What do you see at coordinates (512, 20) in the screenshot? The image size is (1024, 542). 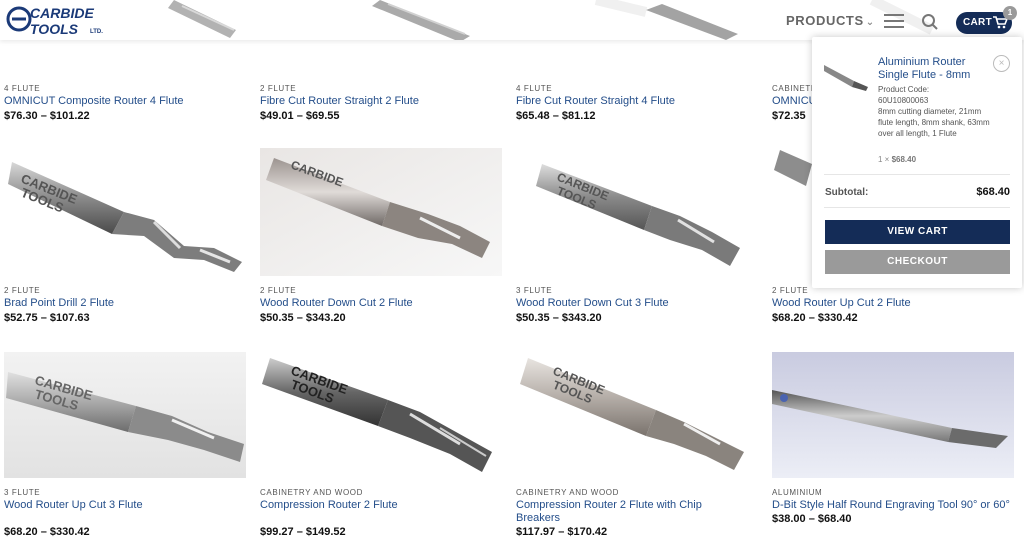 I see `site-header: CARBIDE TOOLS LTD. PRODUCTS ⌄ CART` at bounding box center [512, 20].